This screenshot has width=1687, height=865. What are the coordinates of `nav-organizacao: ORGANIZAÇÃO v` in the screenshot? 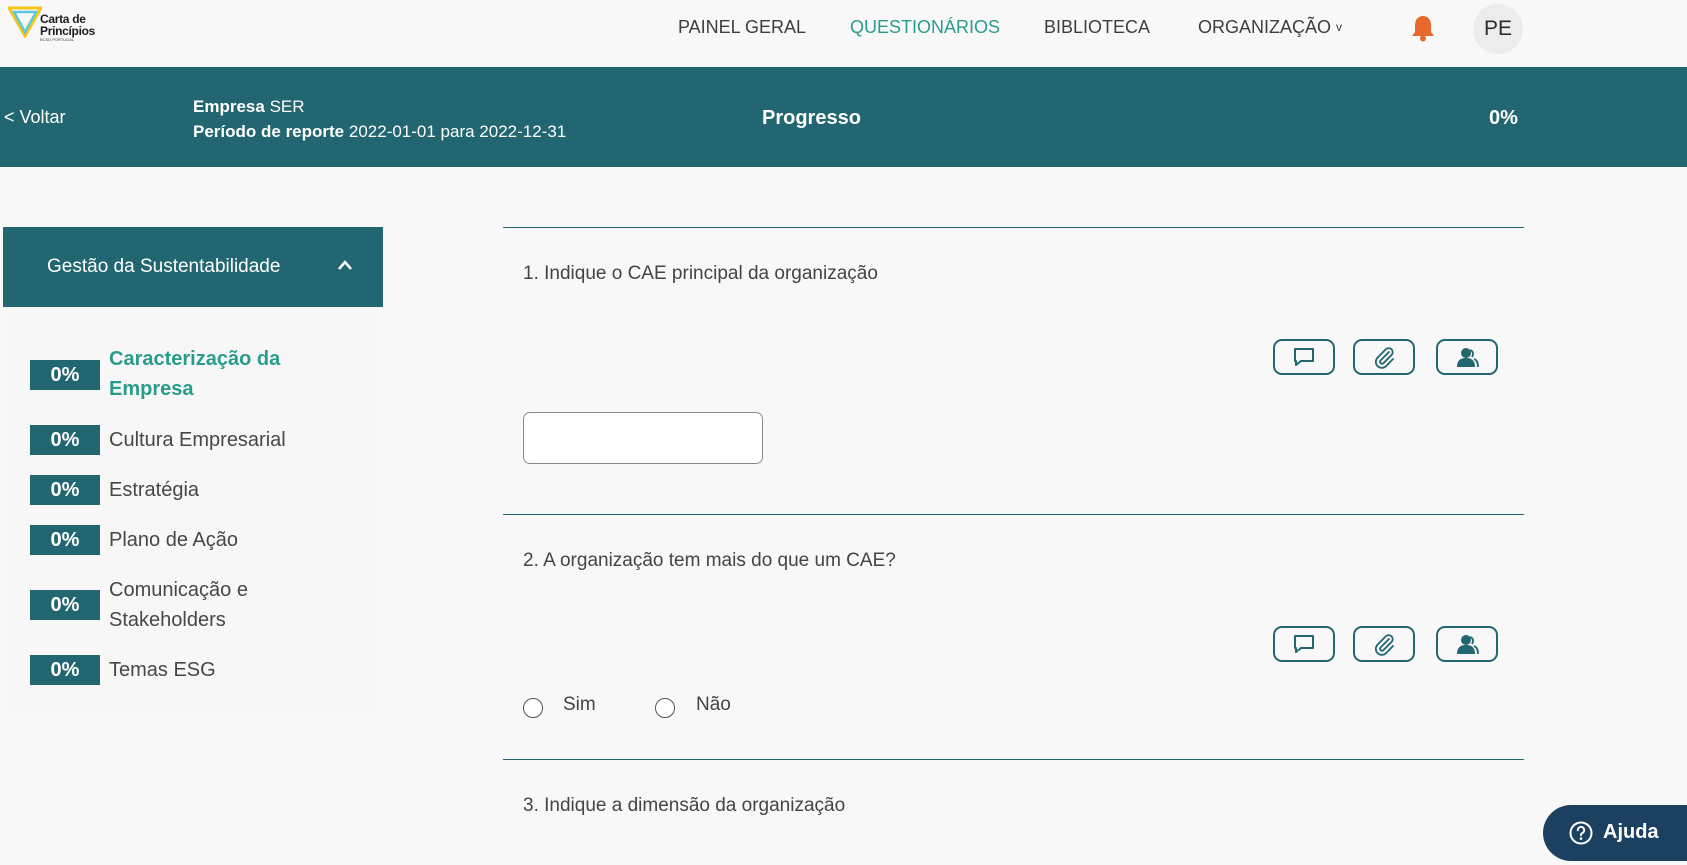 It's located at (1270, 27).